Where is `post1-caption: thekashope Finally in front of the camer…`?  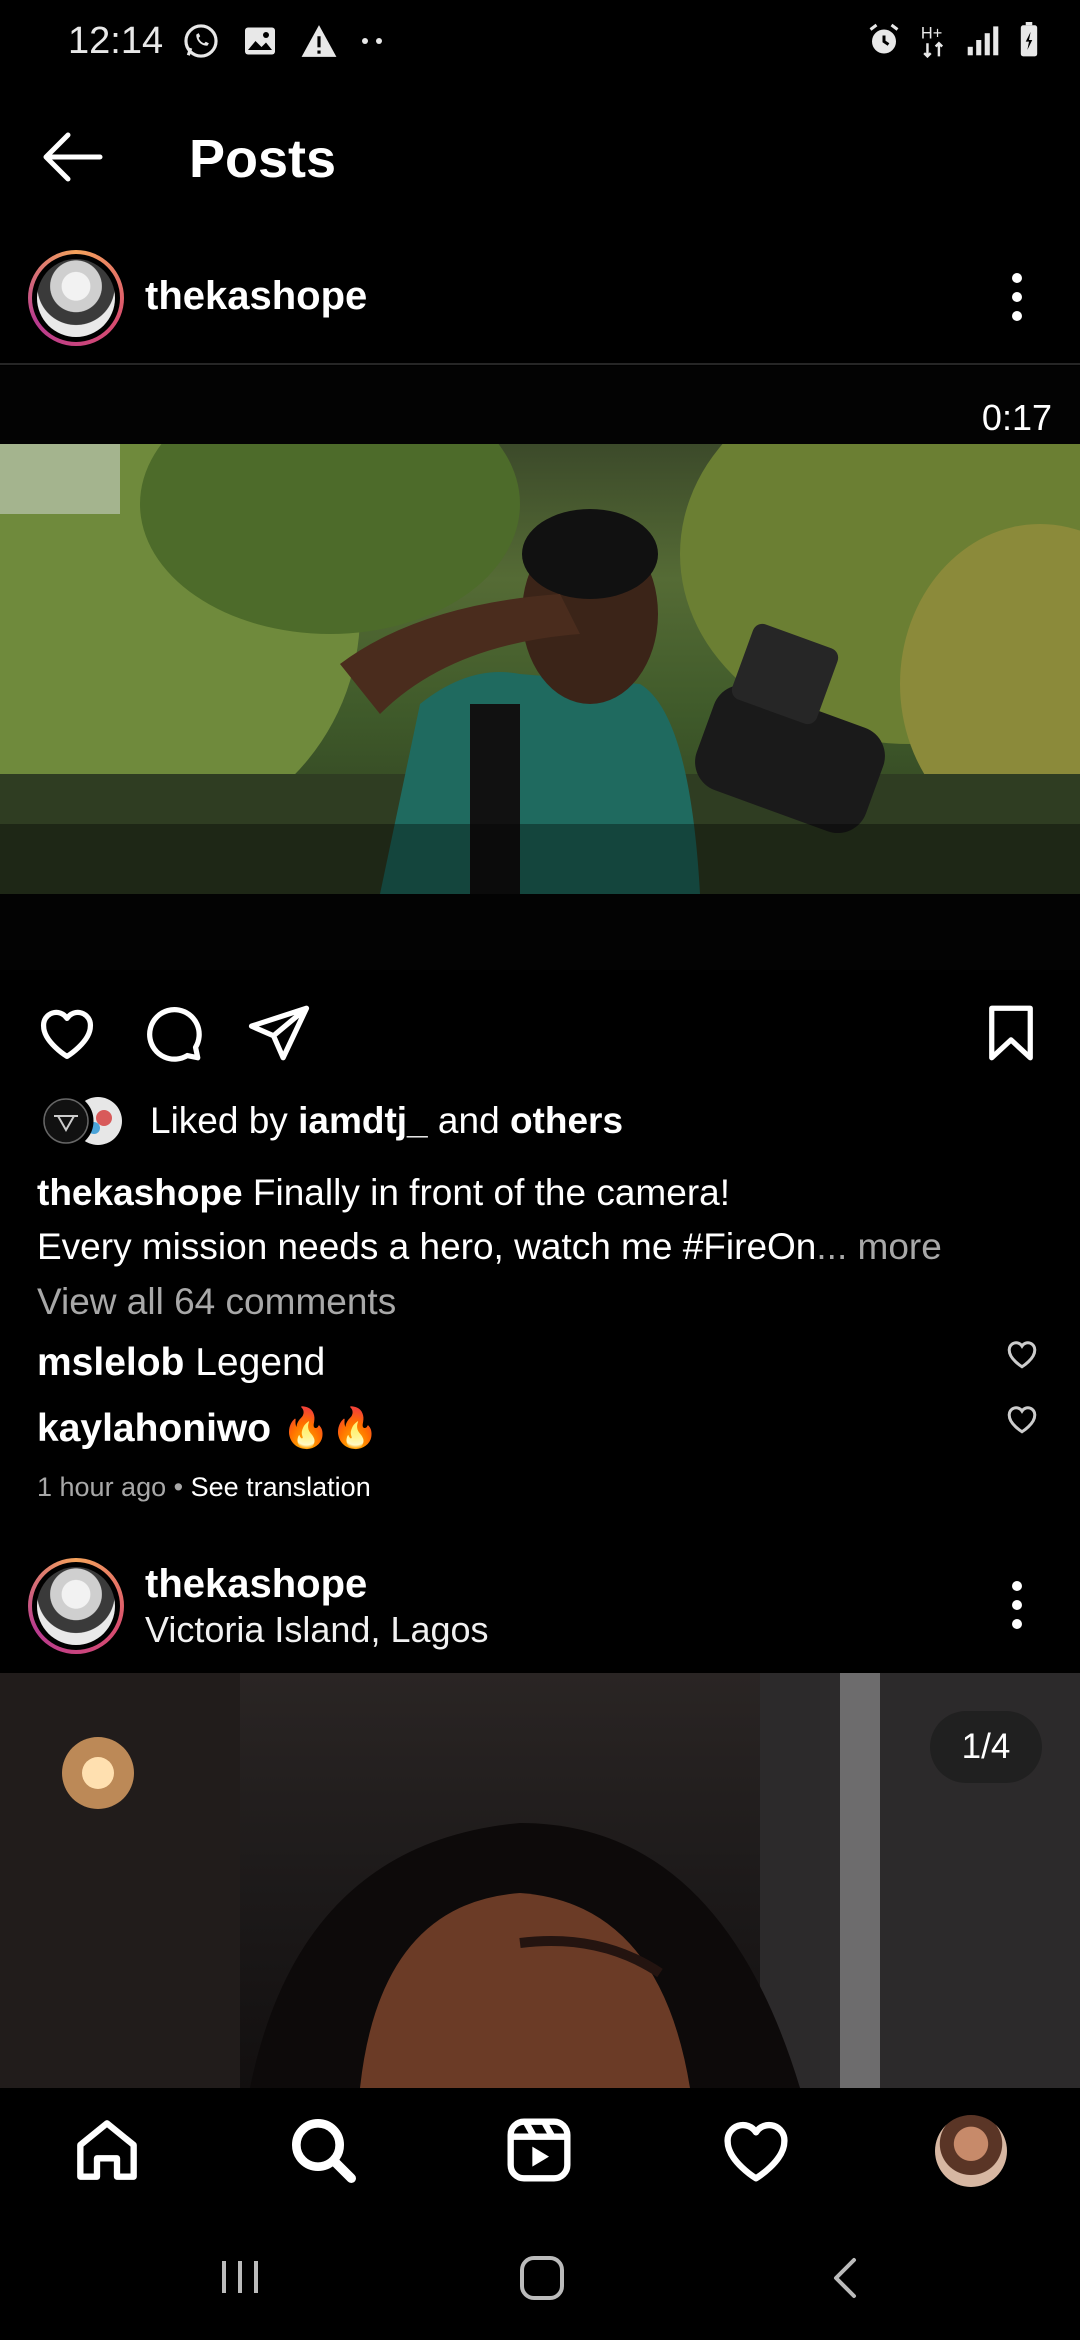
post1-caption: thekashope Finally in front of the camer… is located at coordinates (547, 1220).